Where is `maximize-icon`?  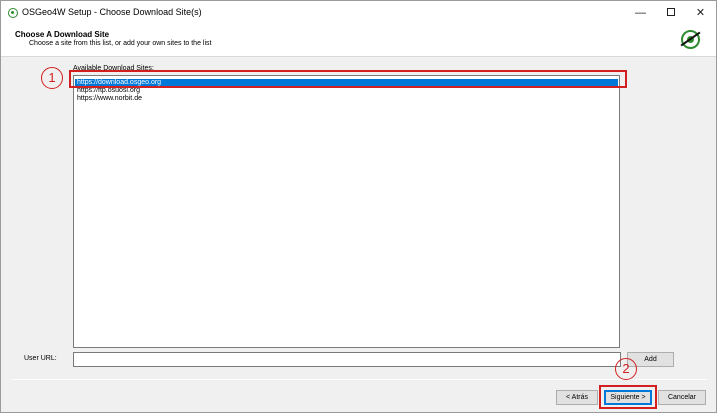 maximize-icon is located at coordinates (670, 12).